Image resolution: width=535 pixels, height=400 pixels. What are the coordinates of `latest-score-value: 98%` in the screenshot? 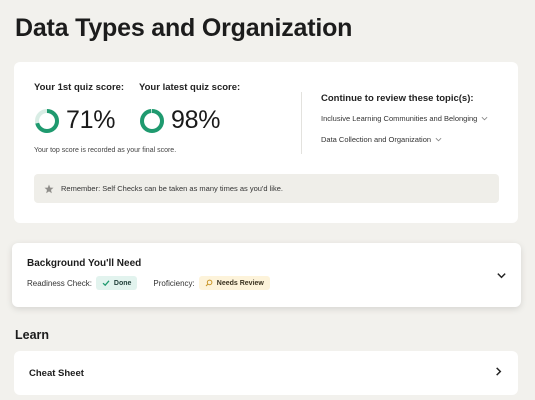 It's located at (196, 120).